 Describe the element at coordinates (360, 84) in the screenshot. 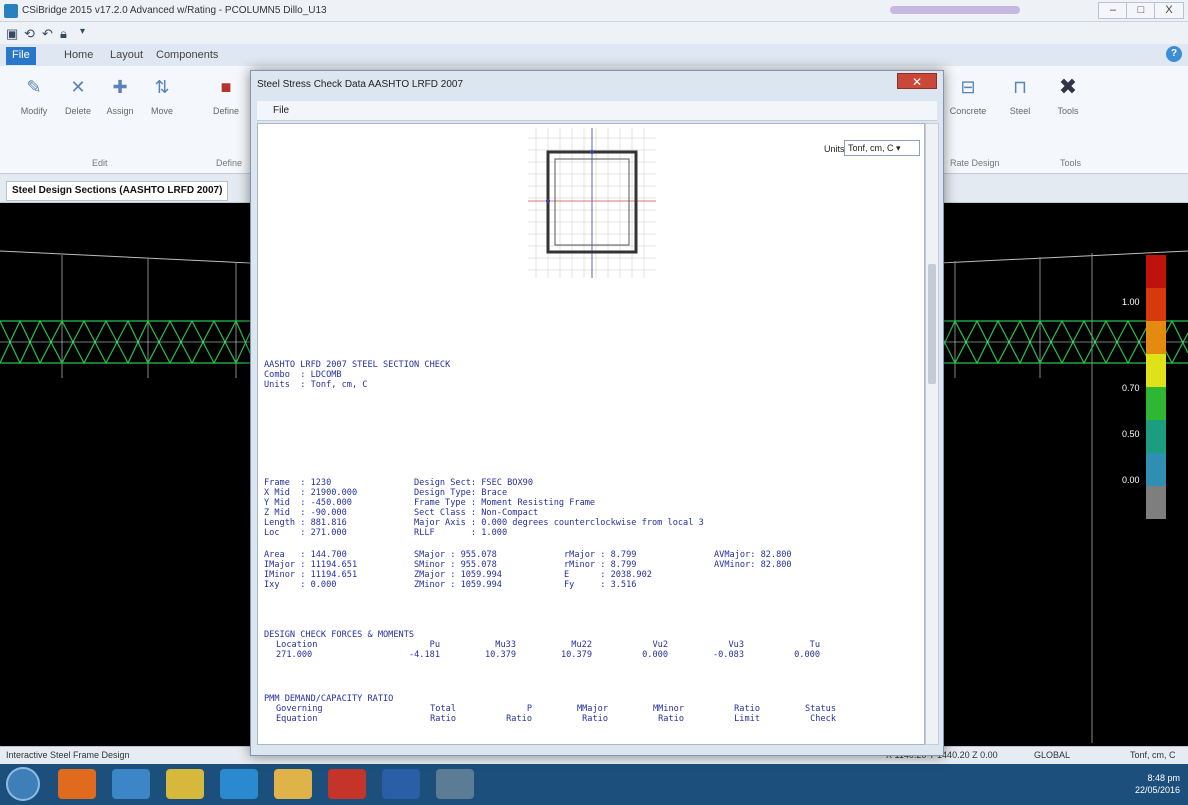

I see `dialog-title: Steel Stress Check Data AASHTO LRFD 2007` at that location.